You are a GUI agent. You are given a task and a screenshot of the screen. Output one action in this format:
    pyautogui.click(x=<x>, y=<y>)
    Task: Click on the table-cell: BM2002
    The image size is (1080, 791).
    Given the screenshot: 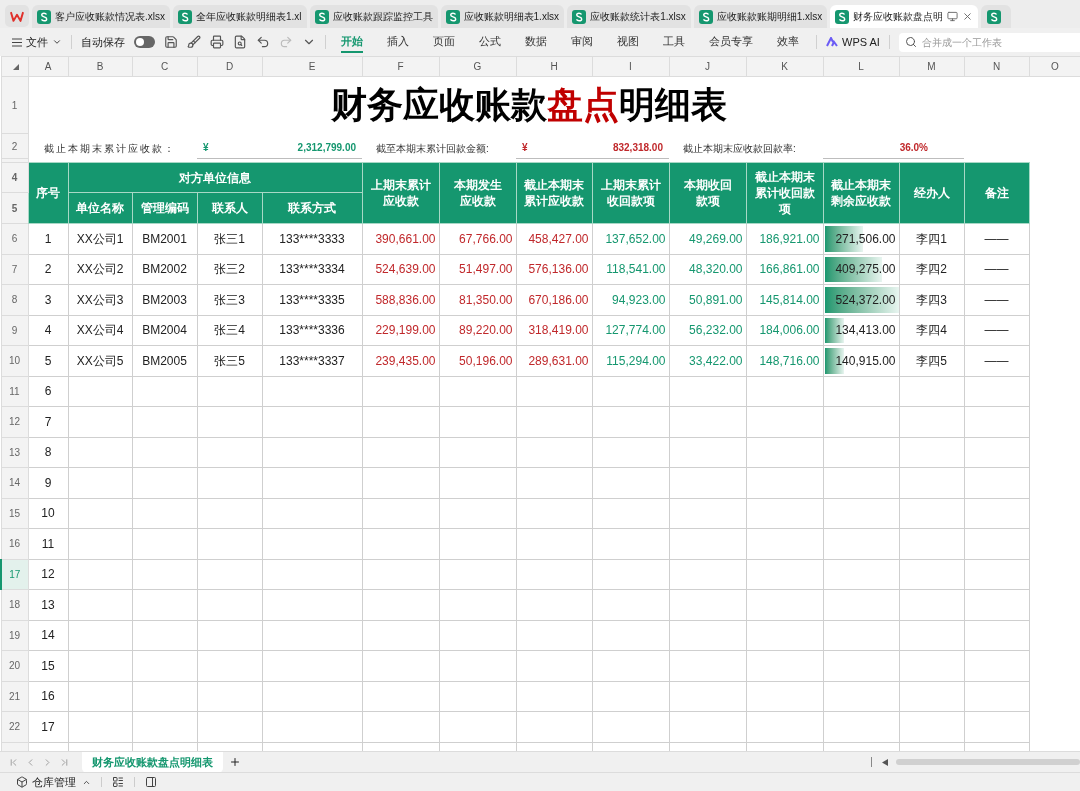 What is the action you would take?
    pyautogui.click(x=164, y=269)
    